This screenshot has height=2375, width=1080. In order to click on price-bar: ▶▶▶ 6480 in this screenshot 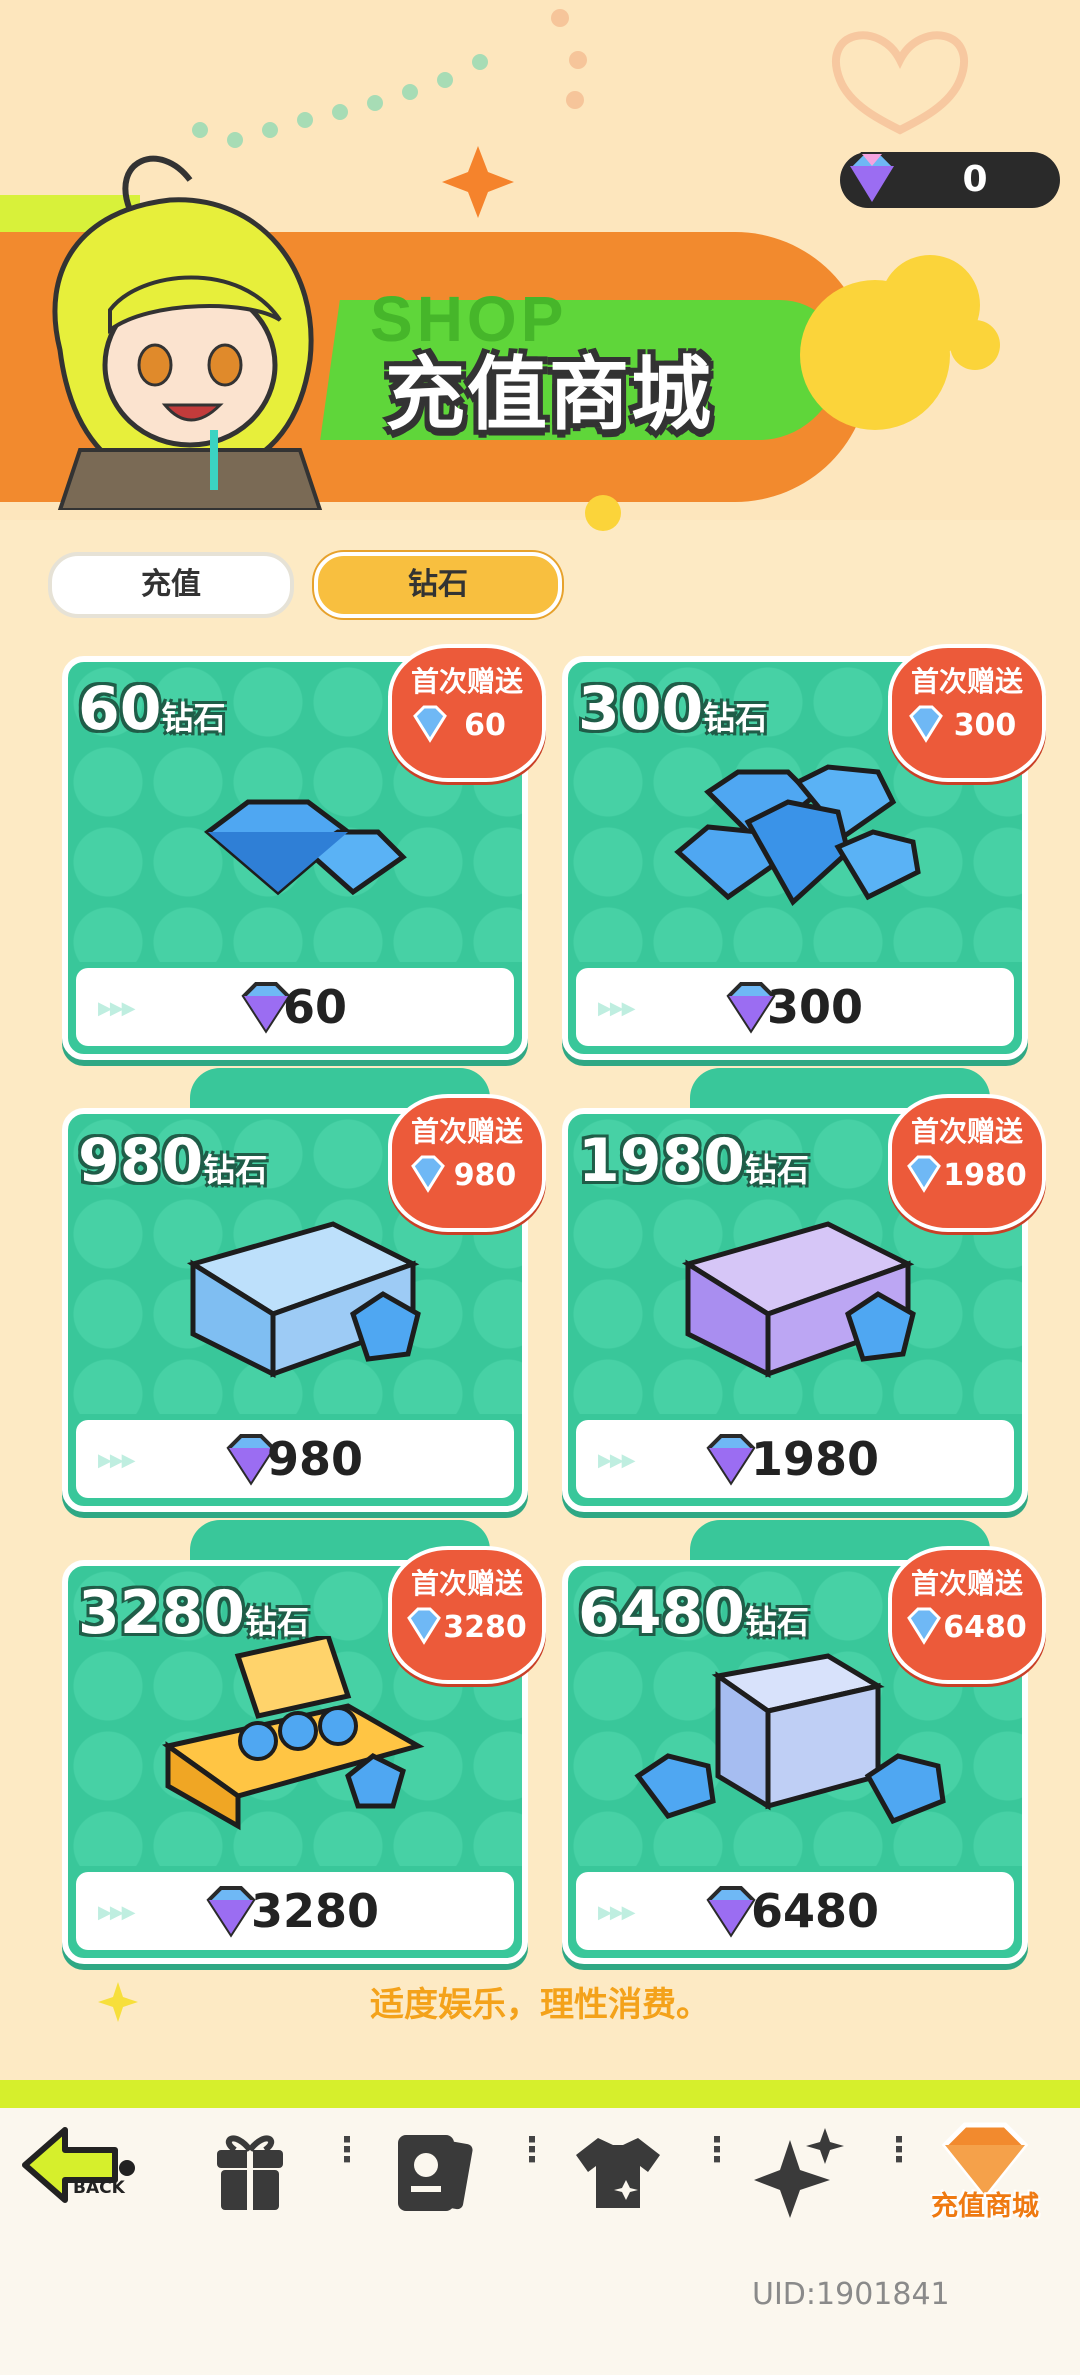, I will do `click(795, 1911)`.